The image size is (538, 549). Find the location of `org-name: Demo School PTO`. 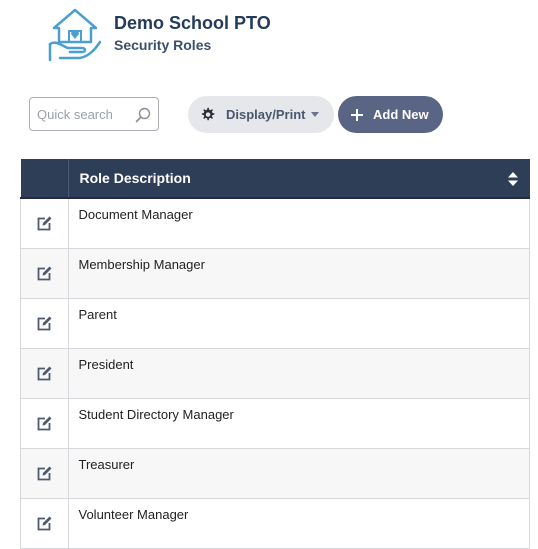

org-name: Demo School PTO is located at coordinates (192, 23).